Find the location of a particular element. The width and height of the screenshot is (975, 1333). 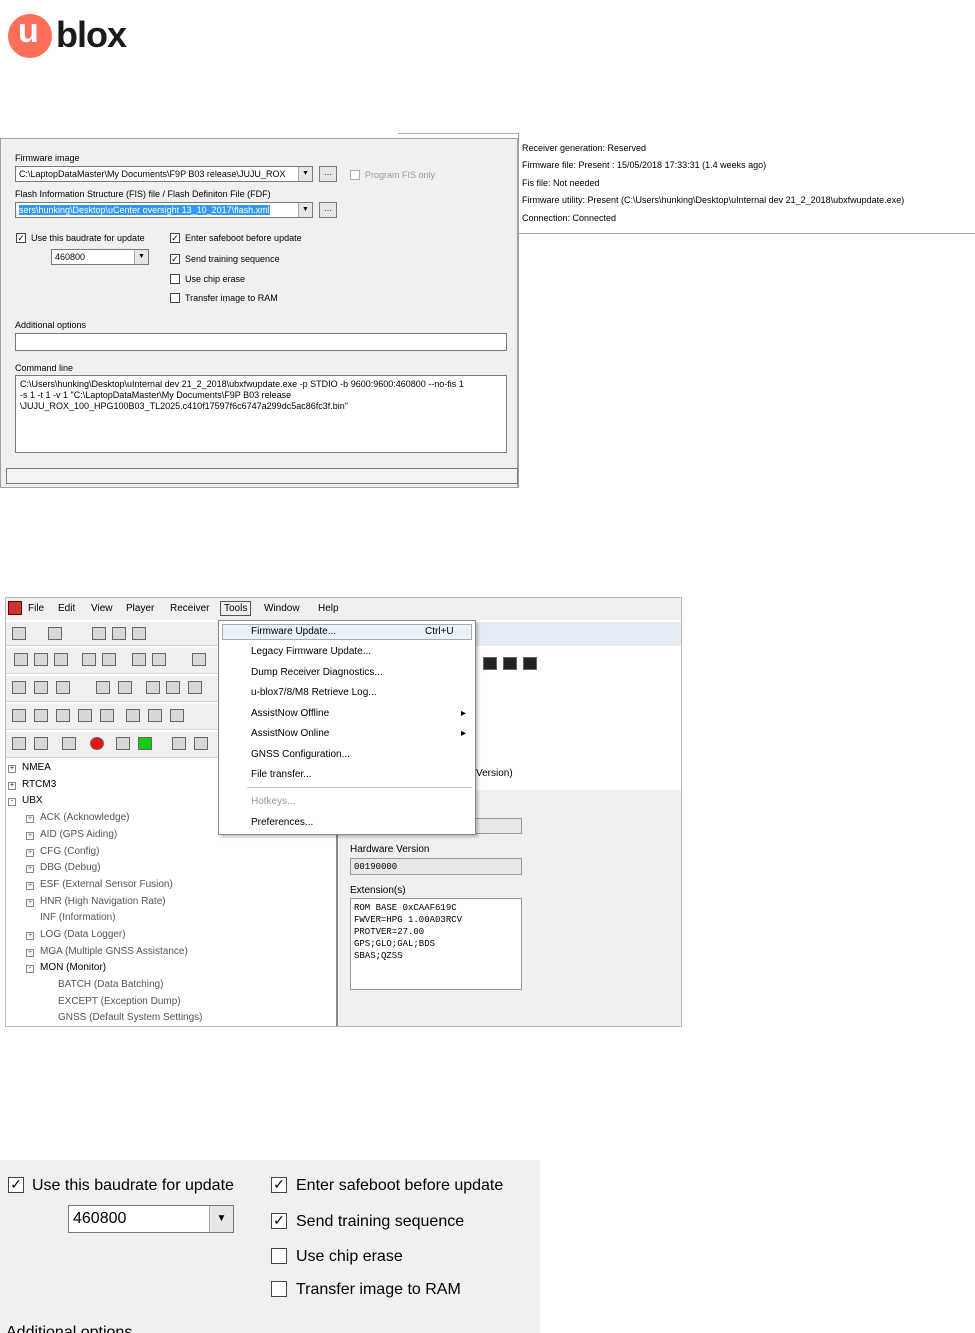

paste-icon is located at coordinates (195, 687).